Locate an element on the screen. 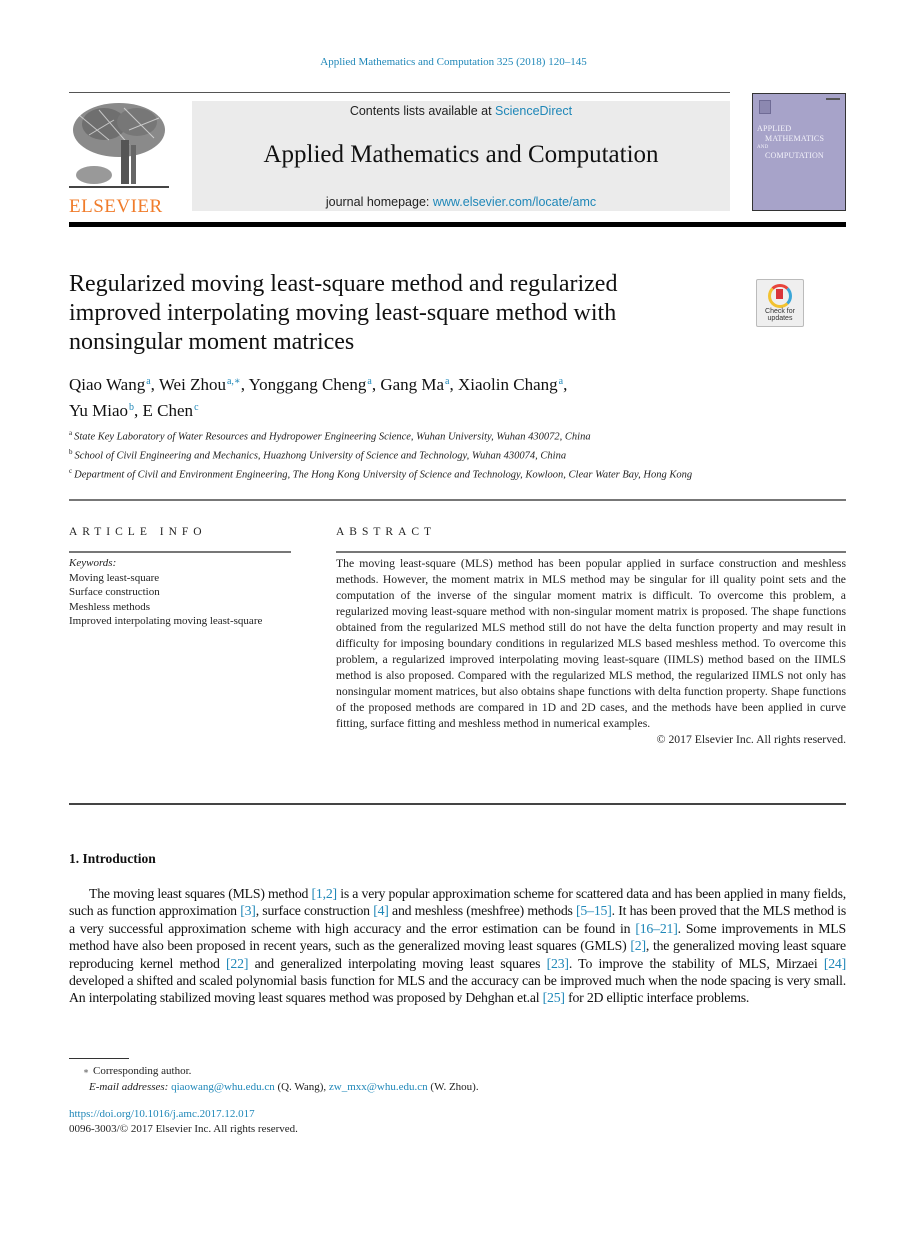  keyword-item: Surface construction is located at coordinates (114, 592).